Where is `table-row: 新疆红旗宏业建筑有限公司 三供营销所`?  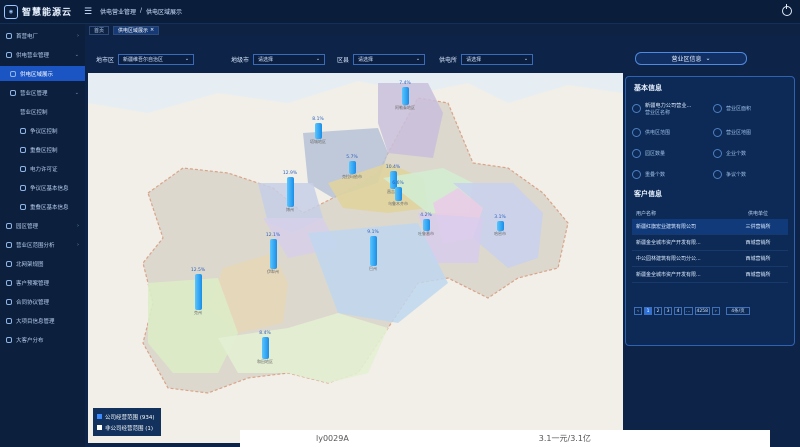
table-row: 新疆红旗宏业建筑有限公司 三供营销所 is located at coordinates (710, 227).